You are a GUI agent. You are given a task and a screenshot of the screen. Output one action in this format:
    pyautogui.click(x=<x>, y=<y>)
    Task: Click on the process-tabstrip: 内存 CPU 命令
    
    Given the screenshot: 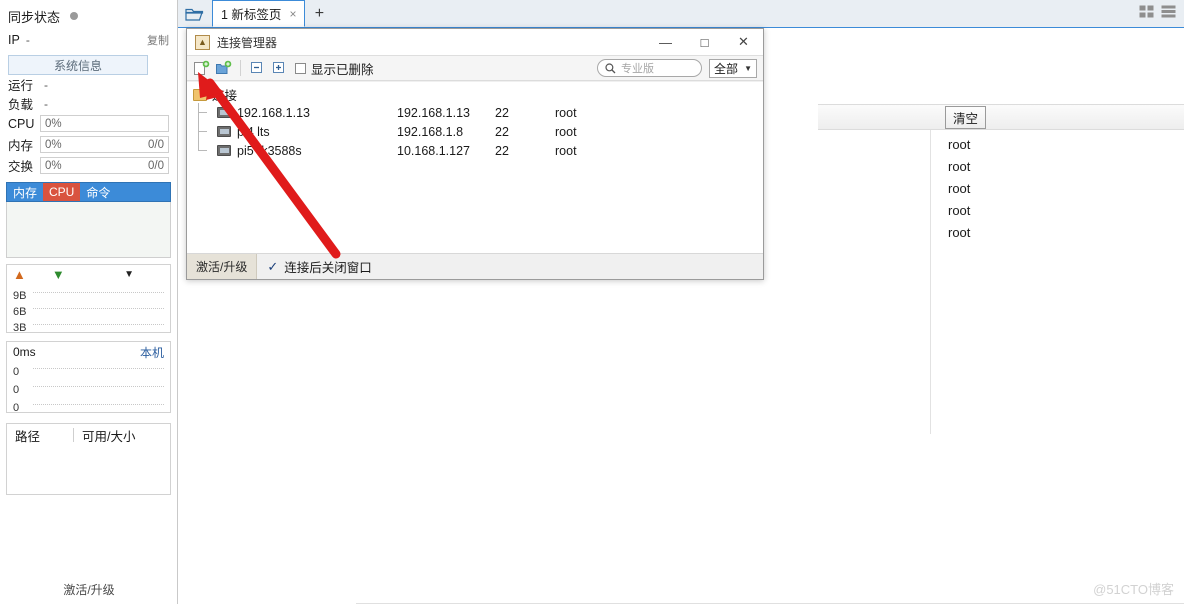 What is the action you would take?
    pyautogui.click(x=88, y=192)
    